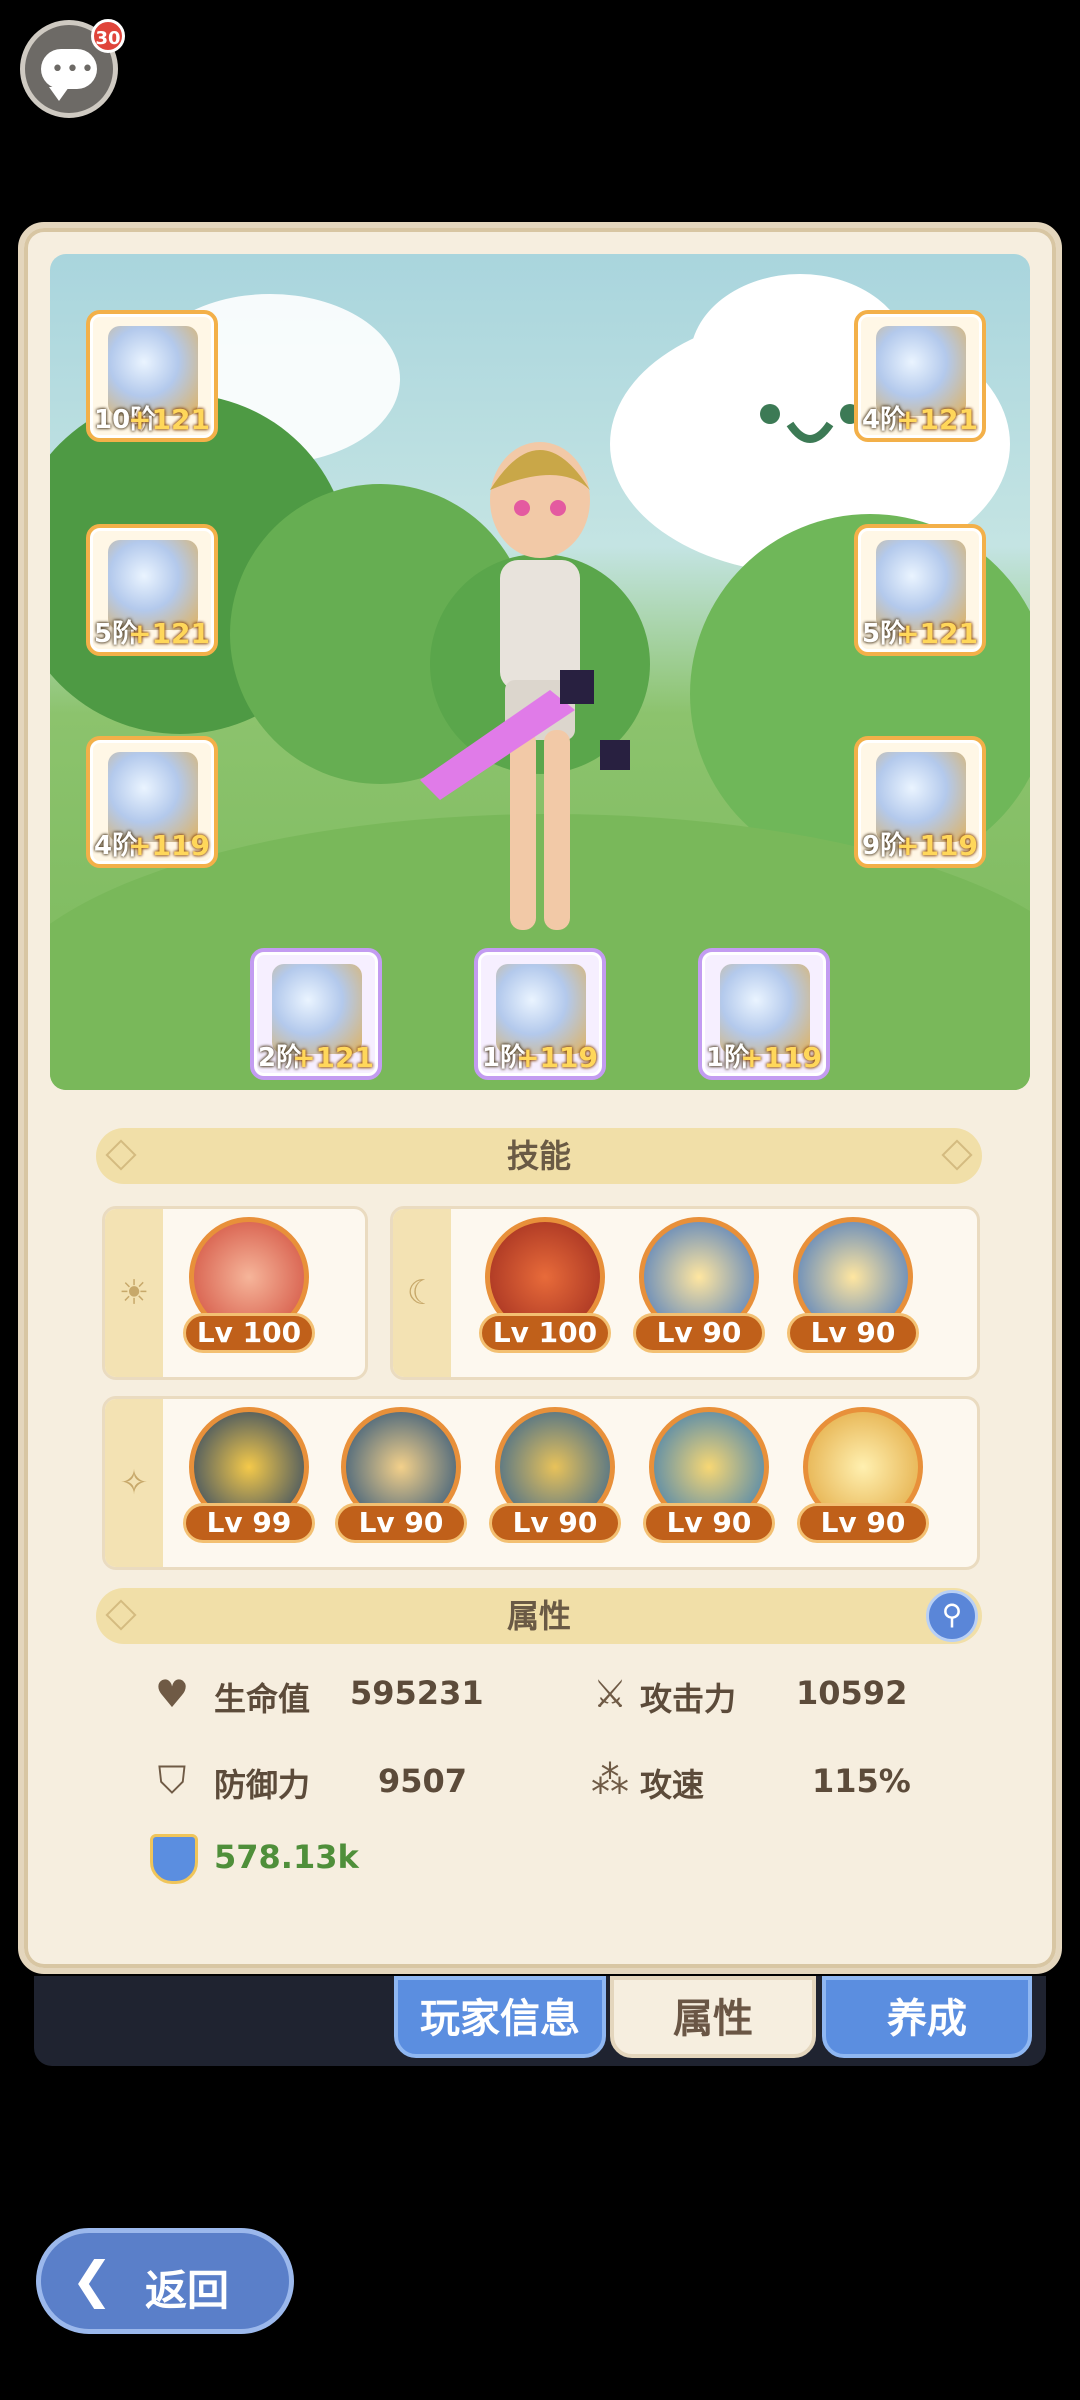 This screenshot has height=2400, width=1080. What do you see at coordinates (952, 1616) in the screenshot?
I see `magnifier-icon: ⚲` at bounding box center [952, 1616].